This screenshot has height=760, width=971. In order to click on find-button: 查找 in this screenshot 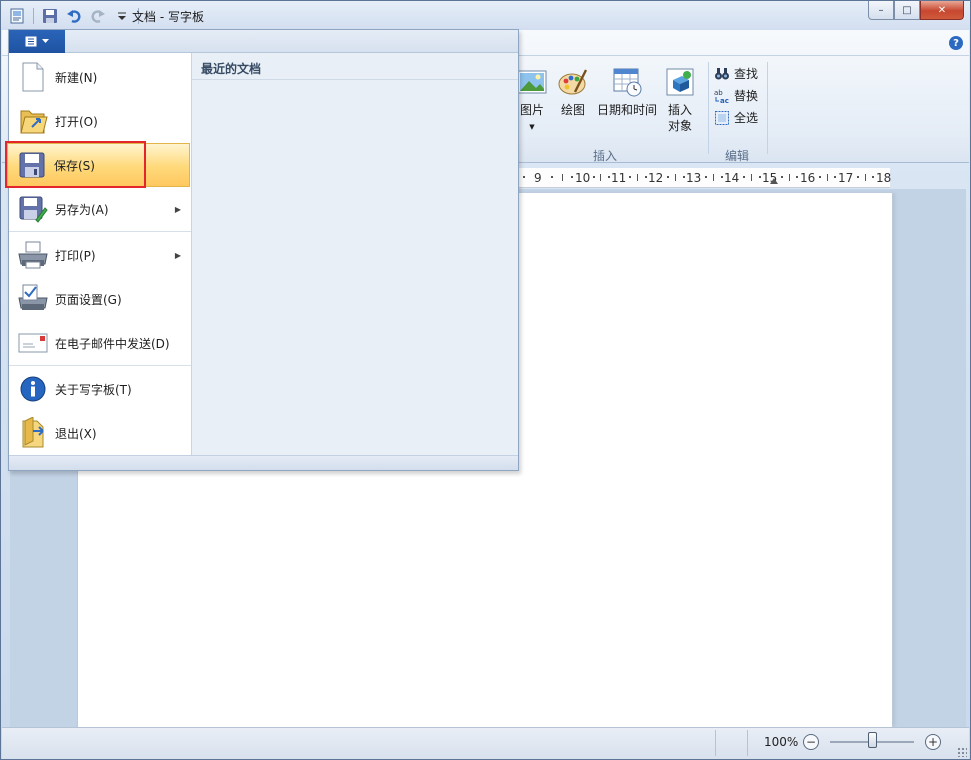, I will do `click(736, 73)`.